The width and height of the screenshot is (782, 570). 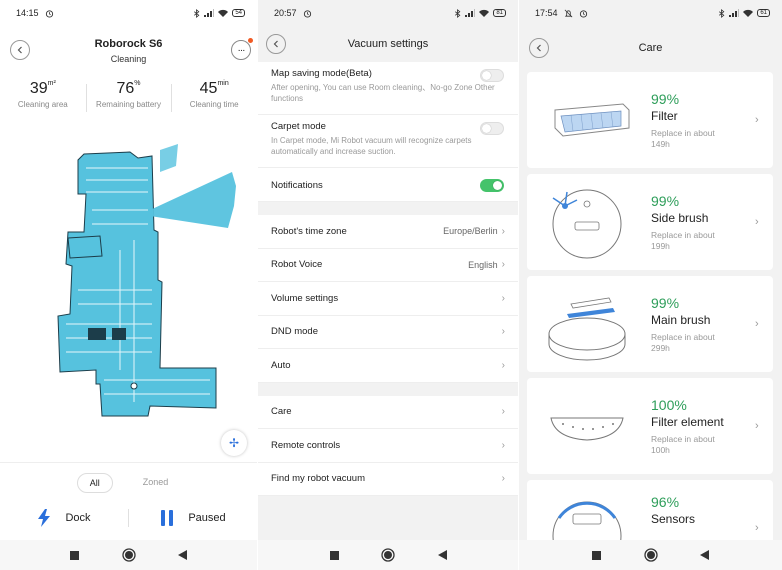 I want to click on row-value: Europe/Berlin, so click(x=470, y=231).